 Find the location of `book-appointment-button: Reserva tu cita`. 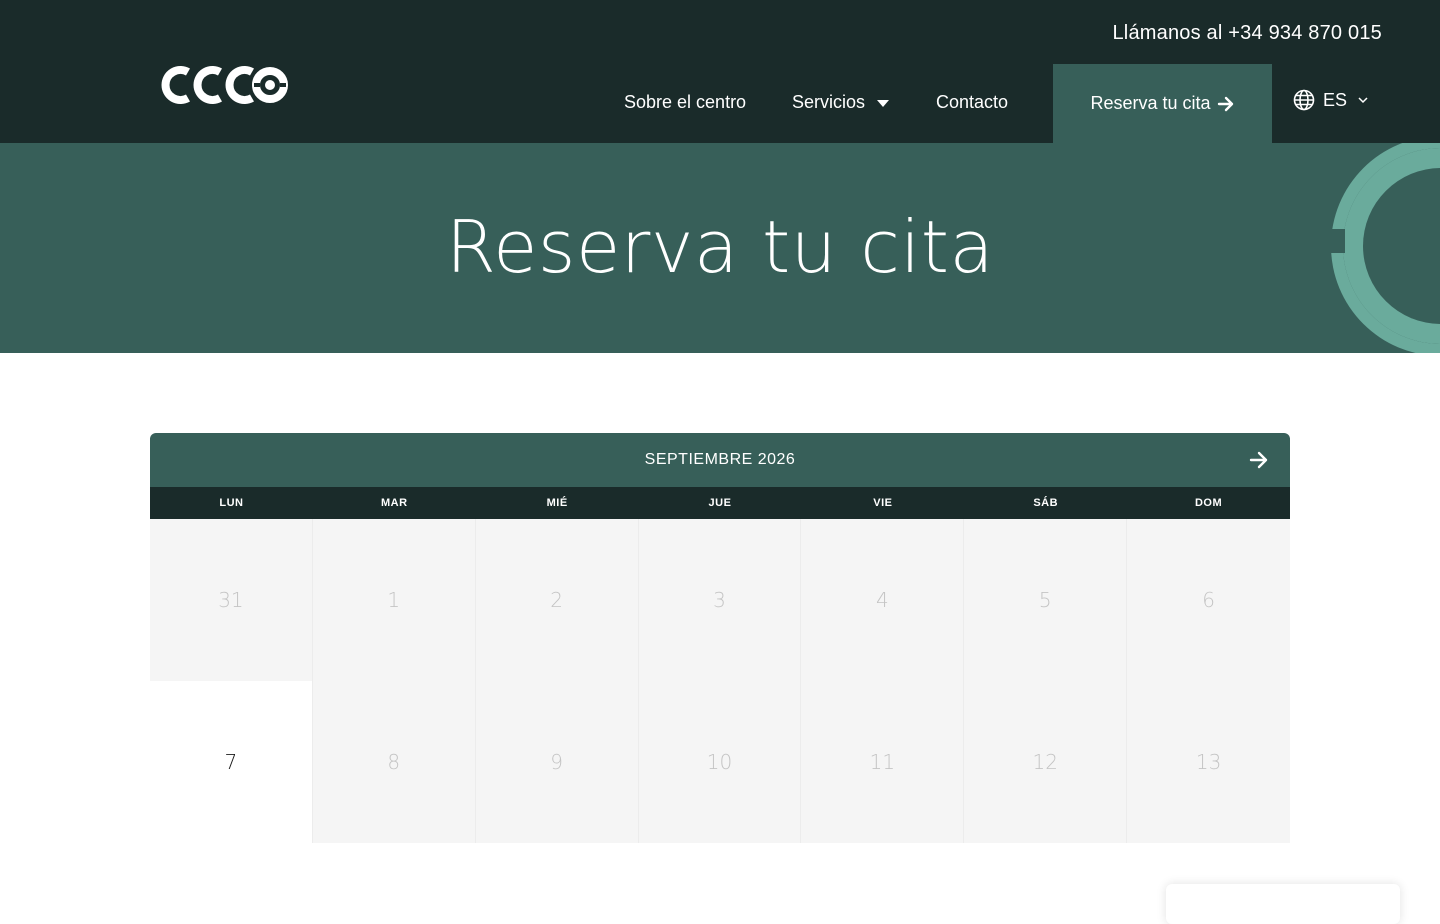

book-appointment-button: Reserva tu cita is located at coordinates (1162, 103).